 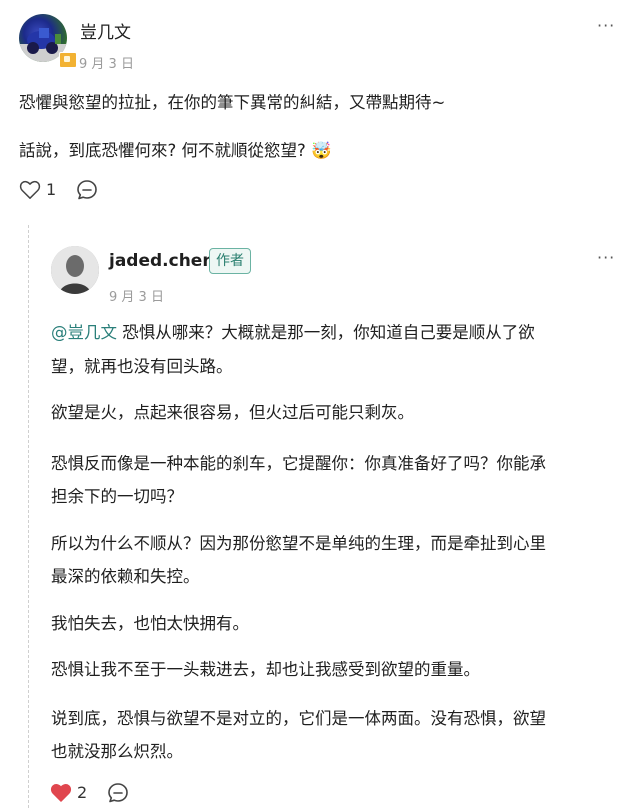 I want to click on mention-link: @豈几文, so click(x=84, y=332).